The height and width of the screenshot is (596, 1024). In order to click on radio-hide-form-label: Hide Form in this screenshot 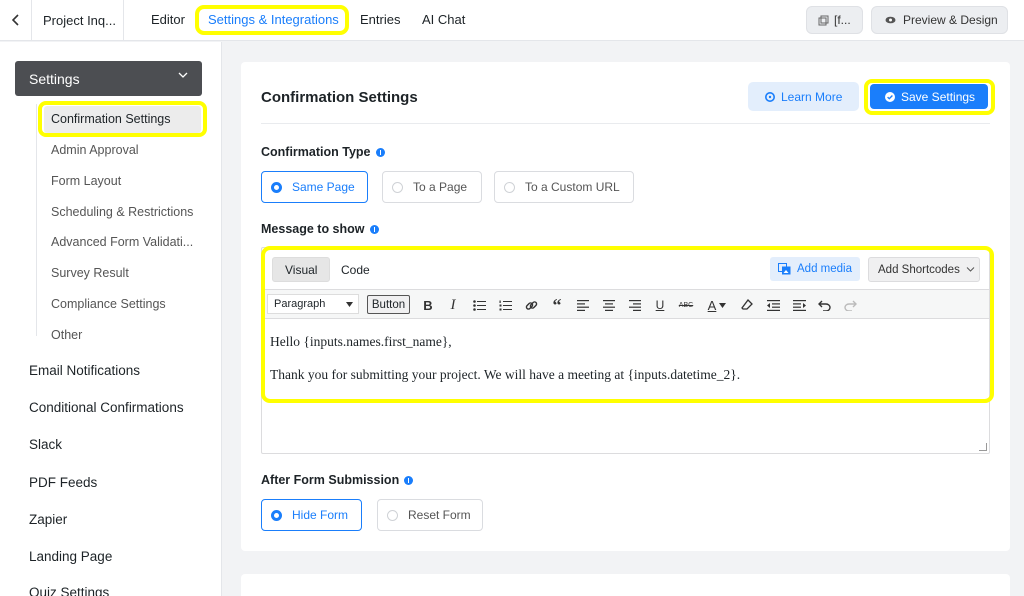, I will do `click(320, 515)`.